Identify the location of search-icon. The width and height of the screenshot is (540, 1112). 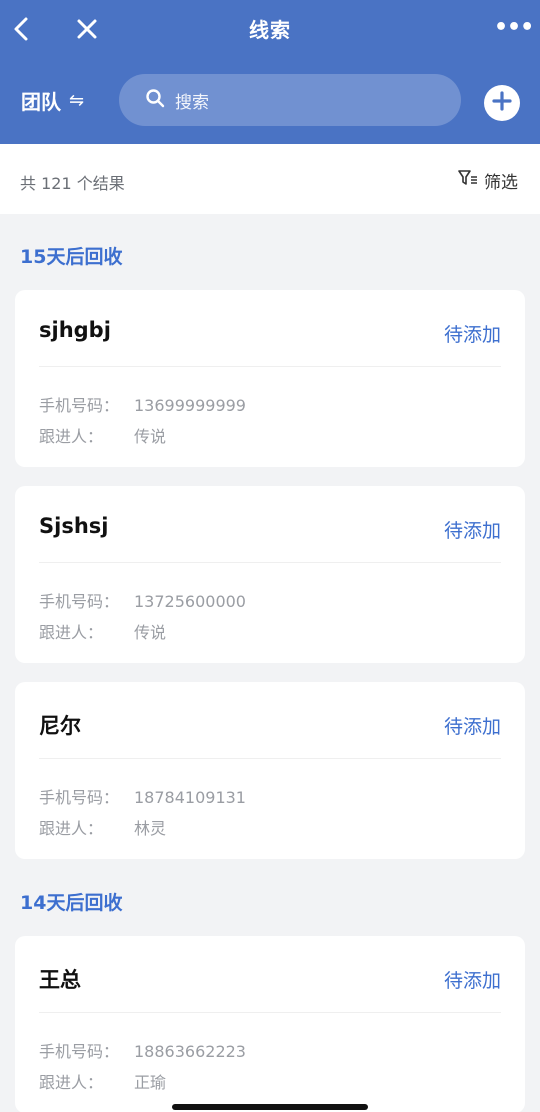
(155, 100).